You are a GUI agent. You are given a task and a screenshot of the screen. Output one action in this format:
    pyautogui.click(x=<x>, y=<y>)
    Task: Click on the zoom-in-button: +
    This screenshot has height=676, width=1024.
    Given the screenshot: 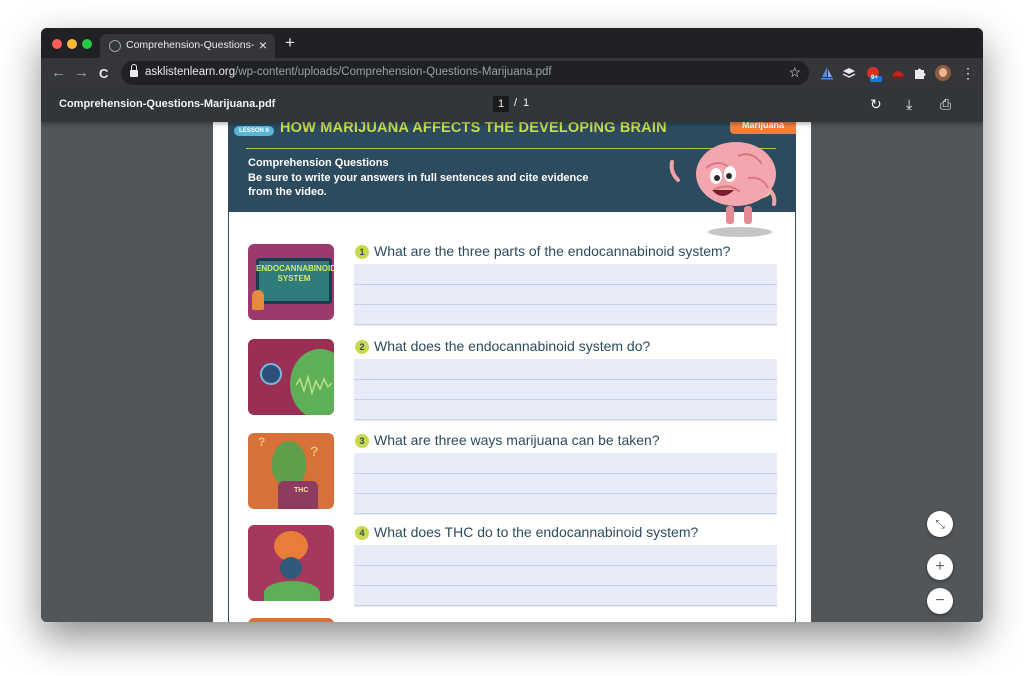 What is the action you would take?
    pyautogui.click(x=940, y=567)
    